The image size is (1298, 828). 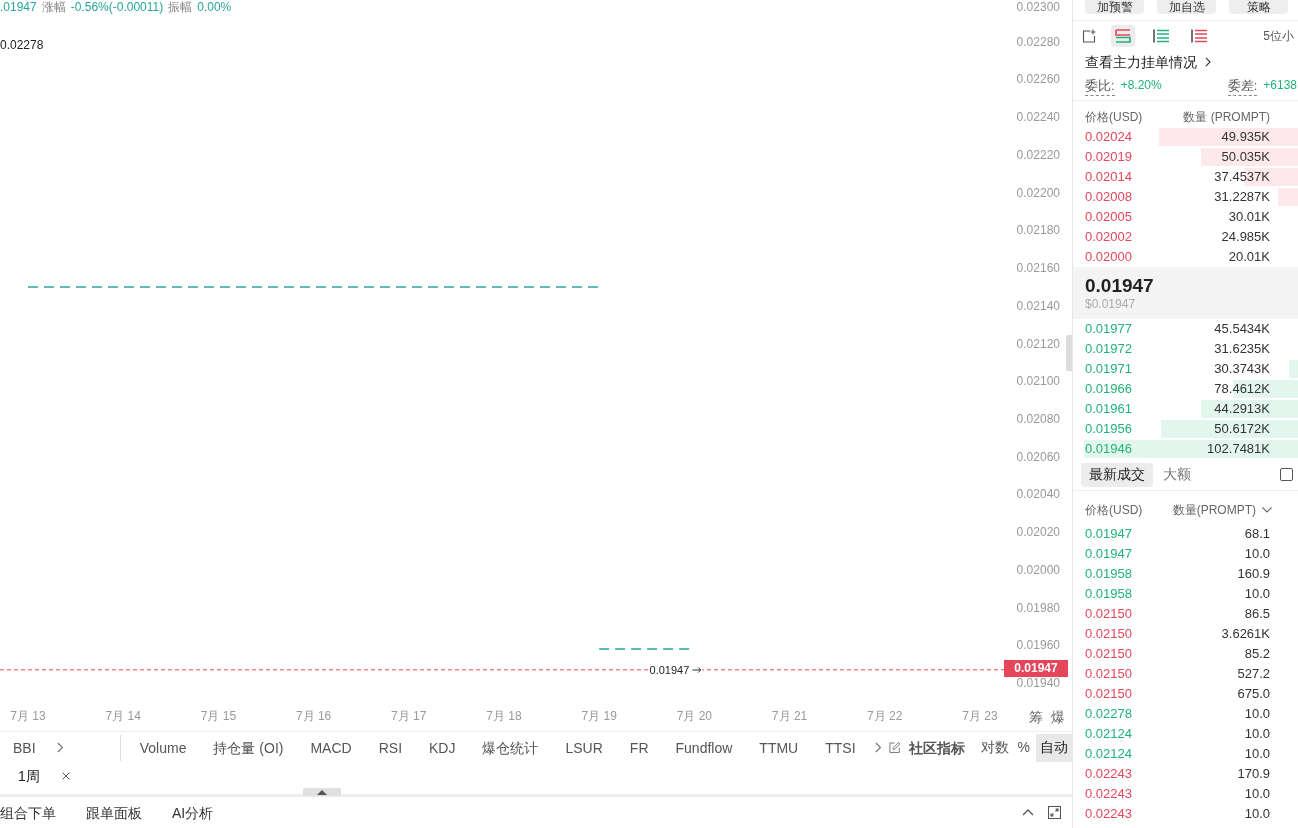 I want to click on community-indicators-button: 社区指标, so click(x=936, y=747).